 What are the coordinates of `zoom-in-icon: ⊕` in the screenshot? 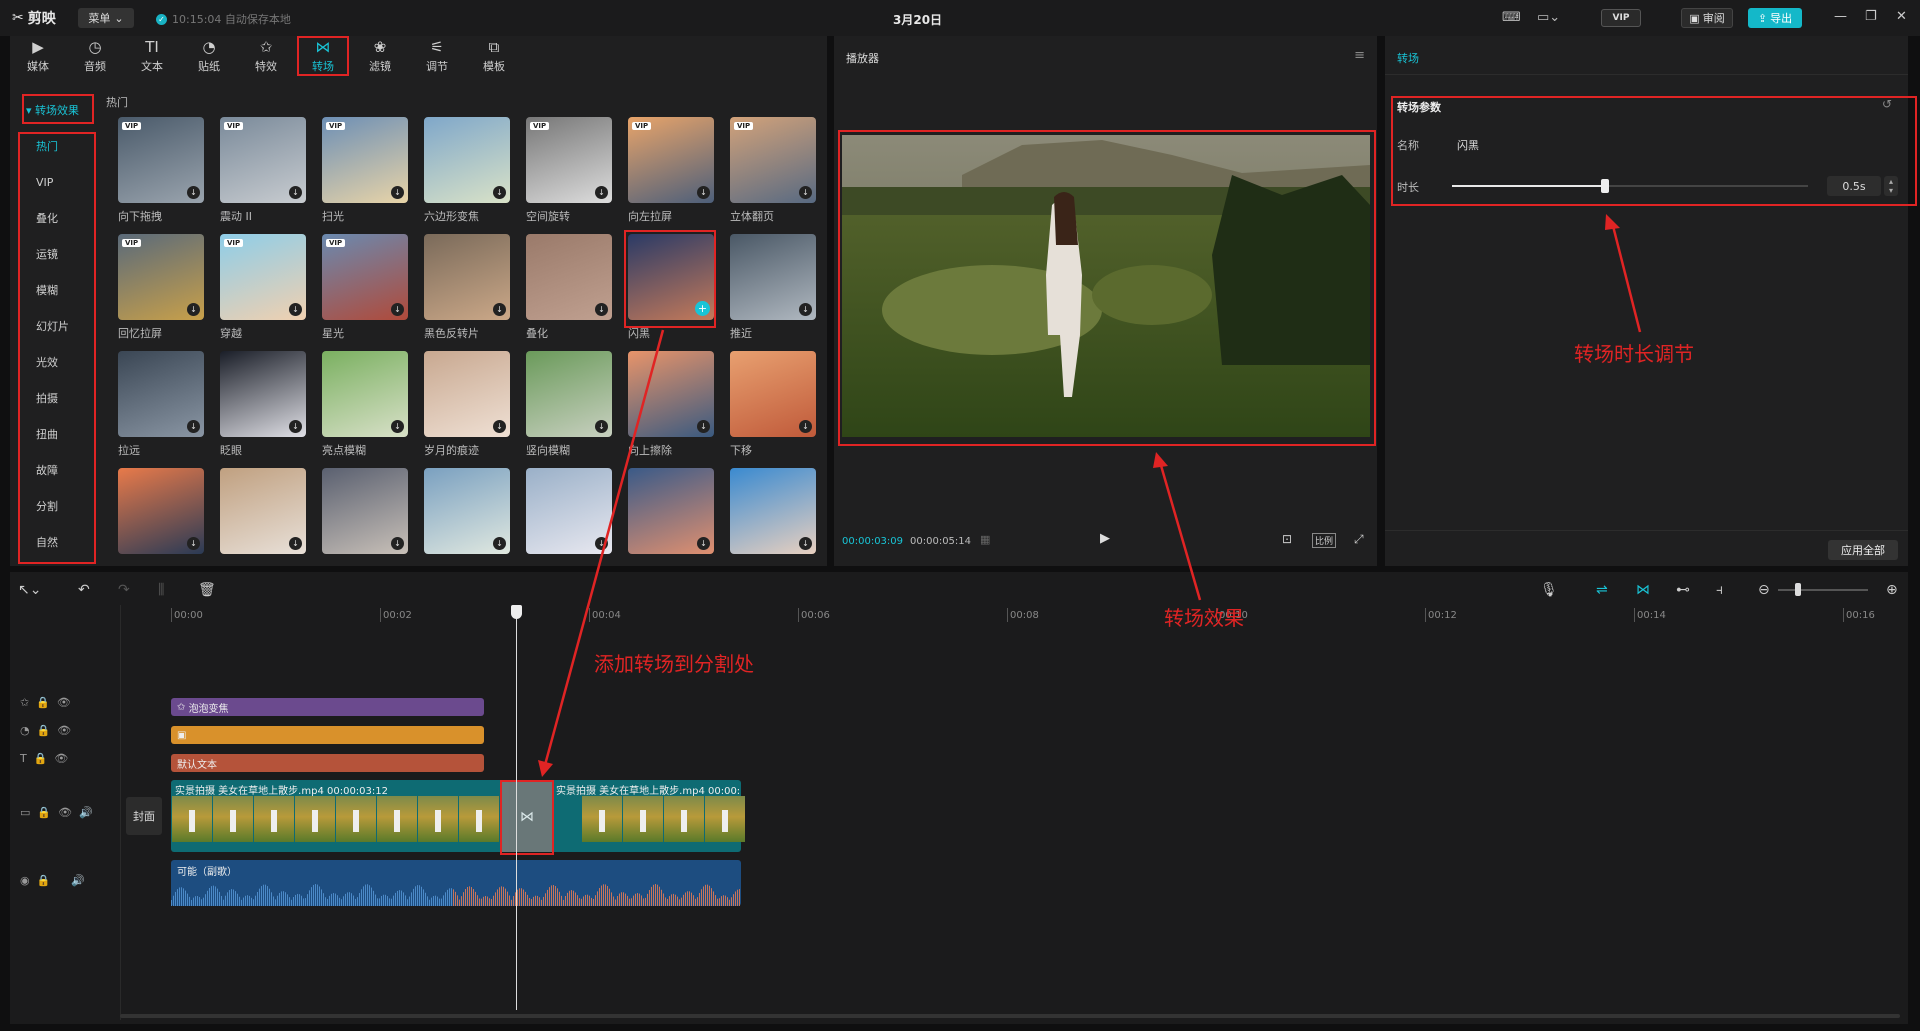 It's located at (1892, 590).